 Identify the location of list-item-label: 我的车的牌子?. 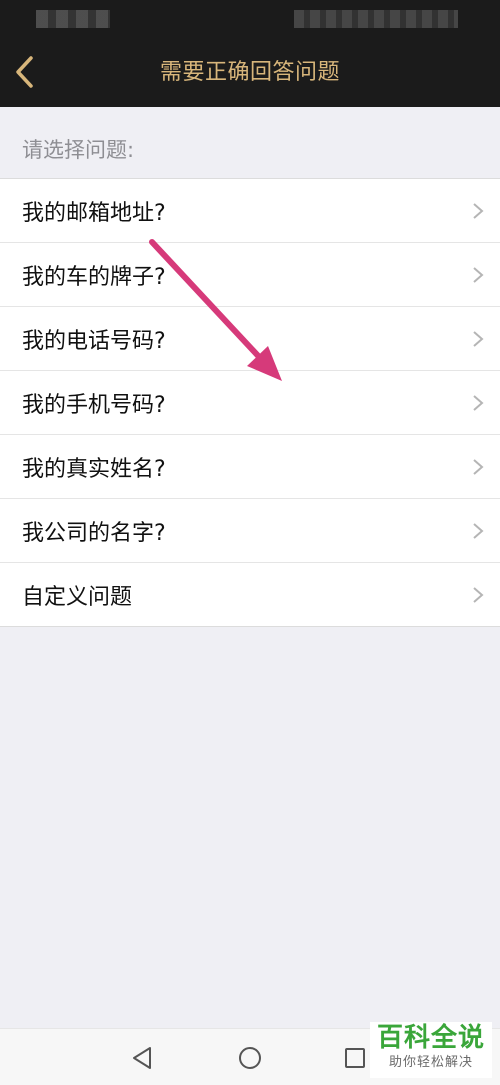
(94, 277).